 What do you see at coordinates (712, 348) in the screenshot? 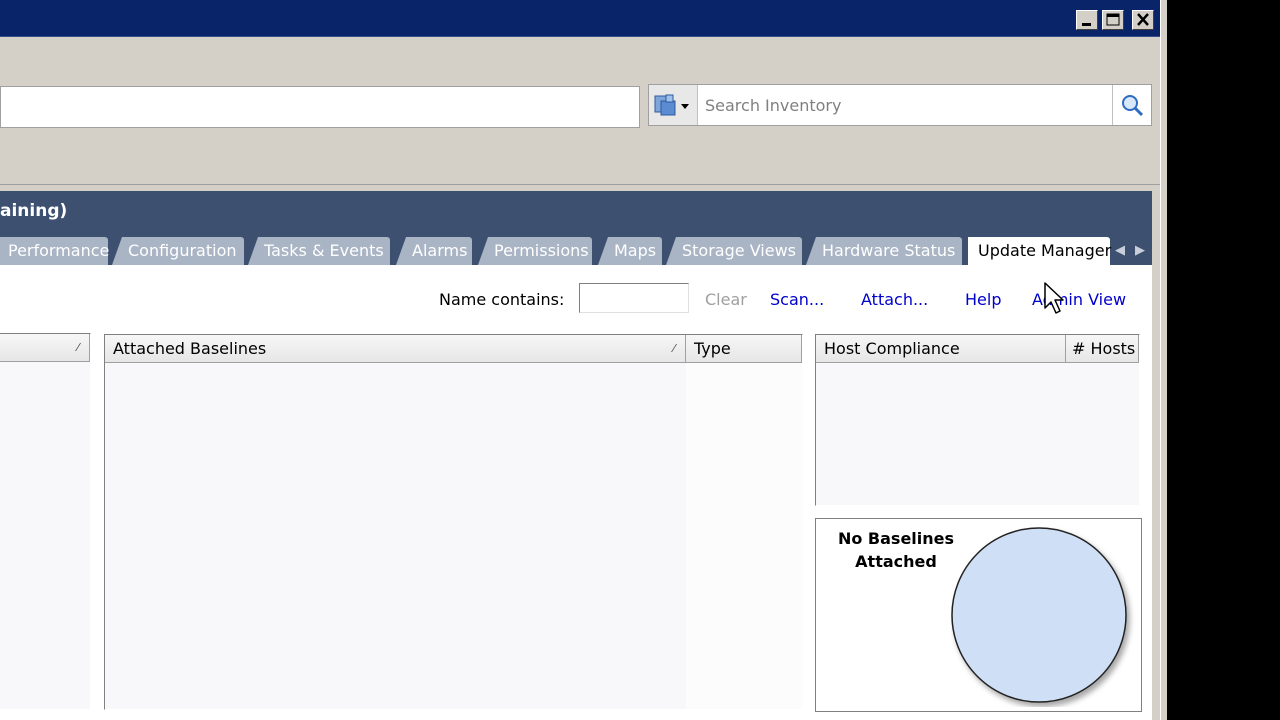
I see `column-label: Type` at bounding box center [712, 348].